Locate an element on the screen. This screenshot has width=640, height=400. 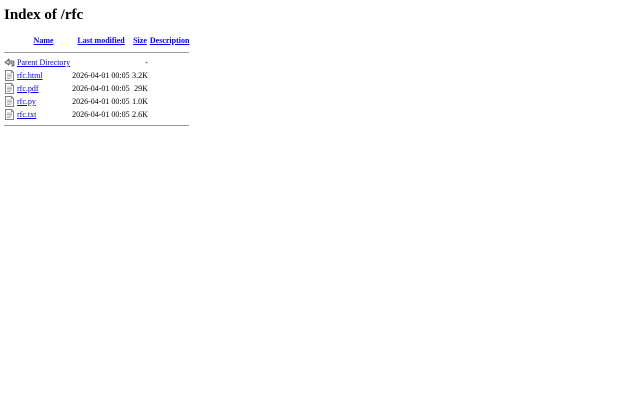
sort-by-last-modified-link: Last modified is located at coordinates (100, 40).